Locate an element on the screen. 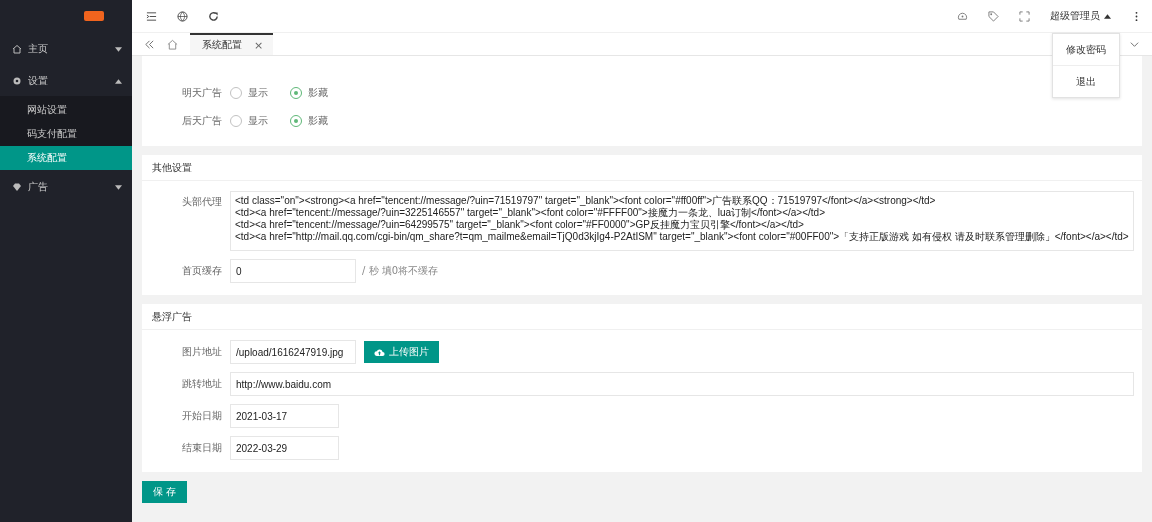 The image size is (1152, 522). sidebar-subitem: 系统配置 is located at coordinates (66, 158).